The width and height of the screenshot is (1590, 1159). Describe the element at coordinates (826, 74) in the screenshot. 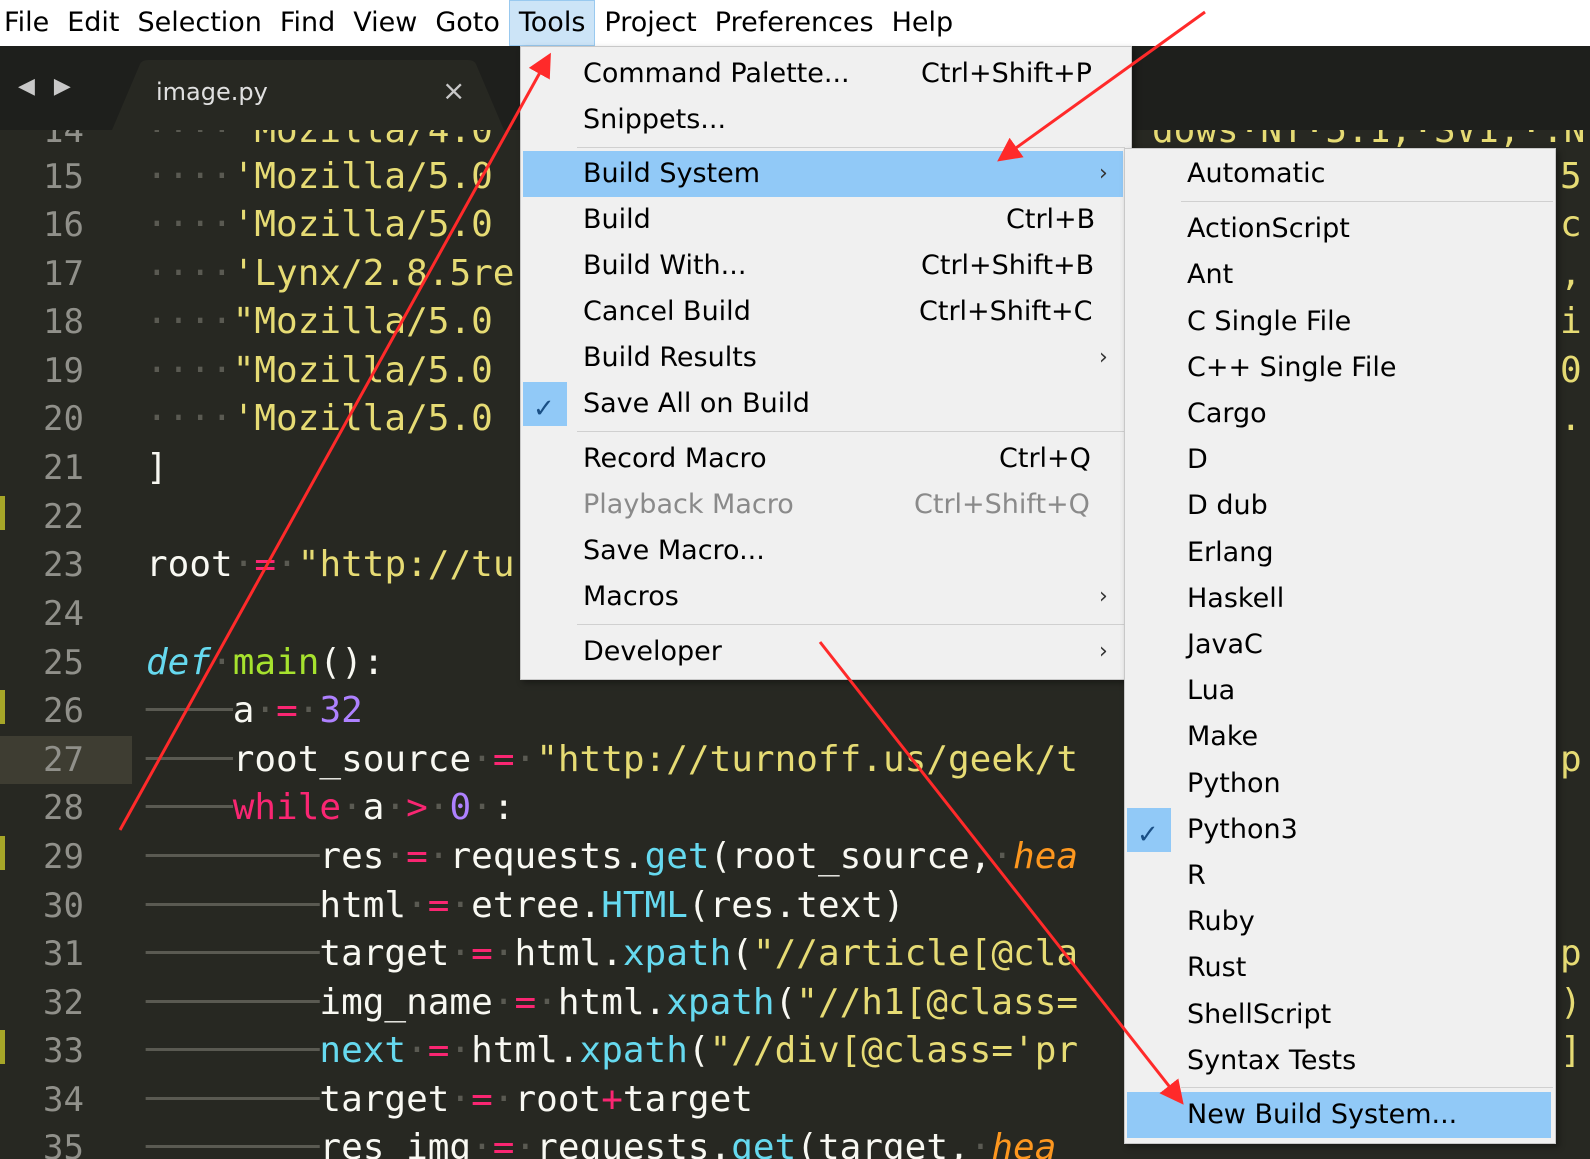

I see `menu-item-command-palette: Command Palette... Ctrl+Shift+P` at that location.